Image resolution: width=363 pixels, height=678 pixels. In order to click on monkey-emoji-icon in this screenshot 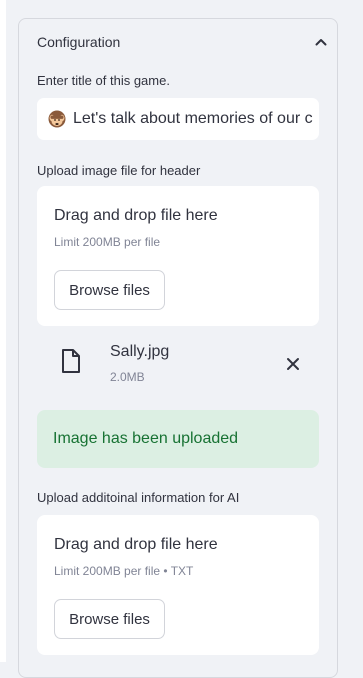, I will do `click(57, 119)`.